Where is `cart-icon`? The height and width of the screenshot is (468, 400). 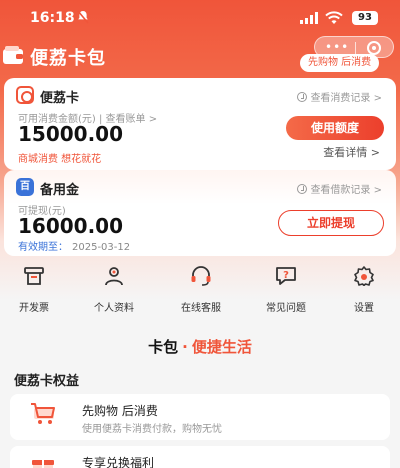
cart-icon is located at coordinates (43, 413).